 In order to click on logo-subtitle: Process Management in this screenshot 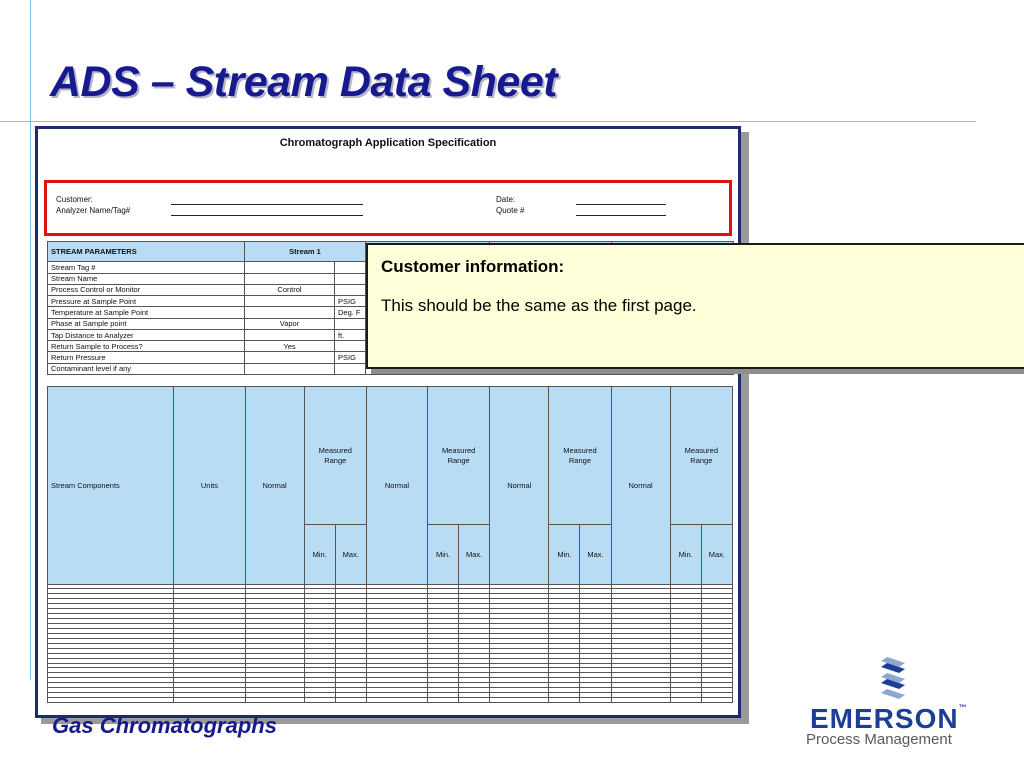, I will do `click(879, 739)`.